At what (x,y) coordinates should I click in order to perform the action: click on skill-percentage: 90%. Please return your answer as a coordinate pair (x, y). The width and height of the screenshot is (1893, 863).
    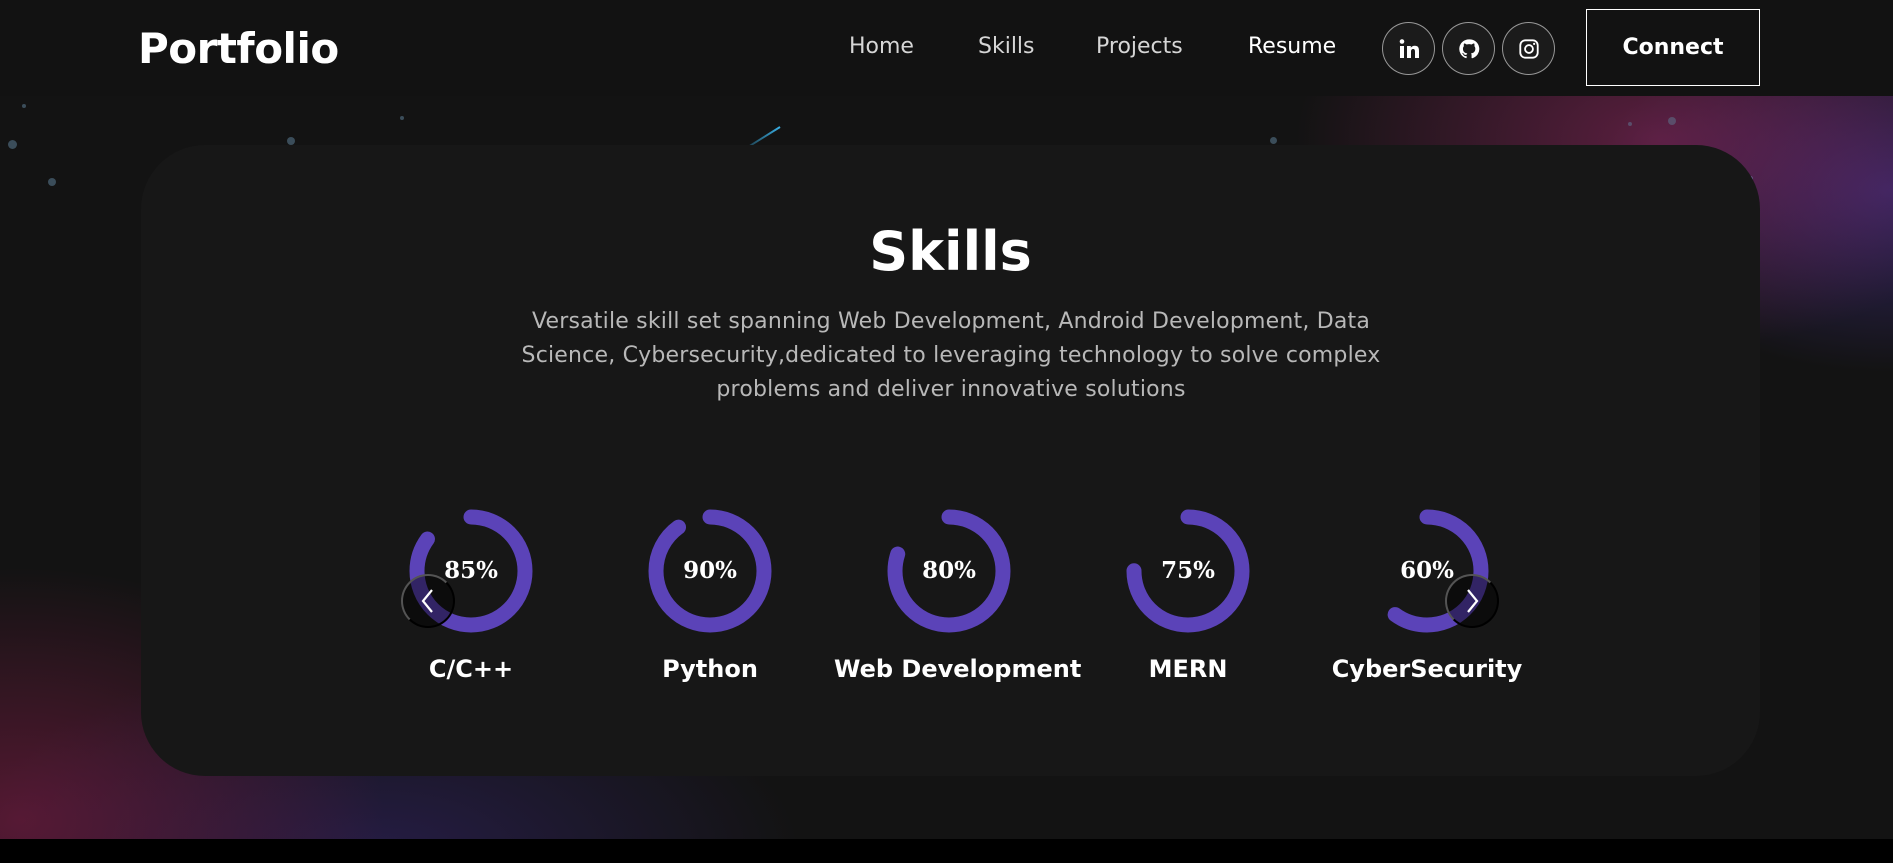
    Looking at the image, I should click on (710, 570).